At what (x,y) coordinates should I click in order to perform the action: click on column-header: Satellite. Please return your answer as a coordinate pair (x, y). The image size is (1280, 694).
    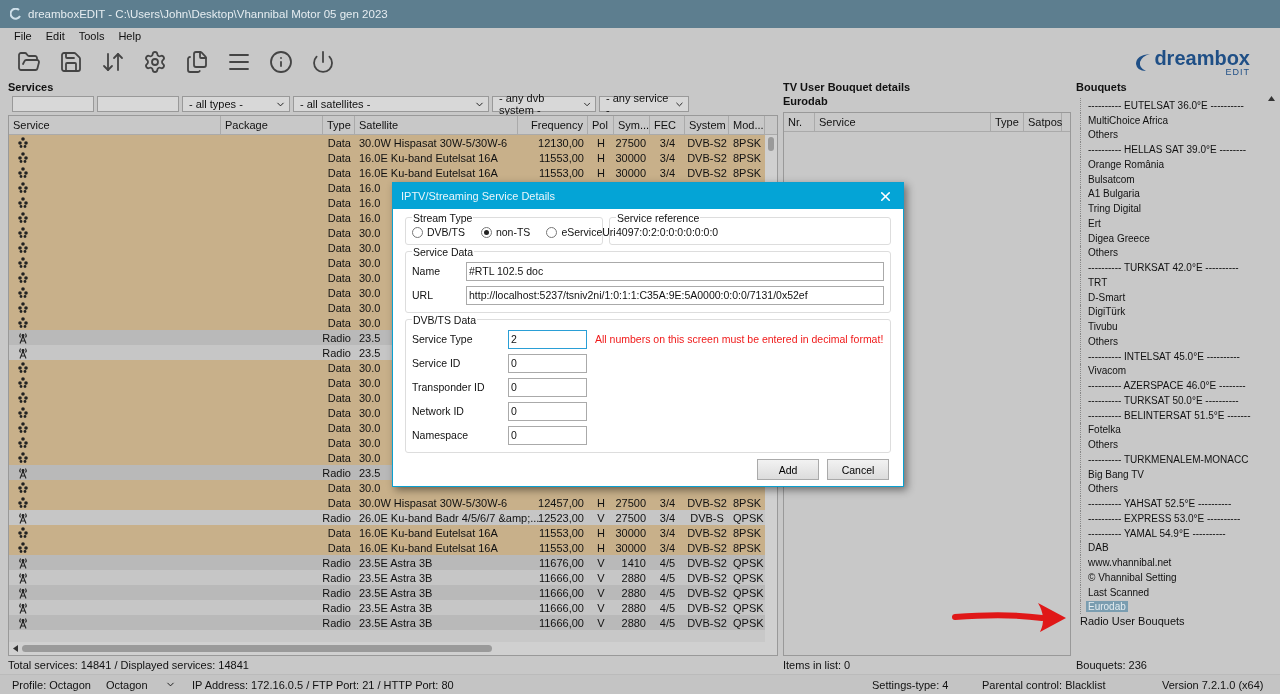
    Looking at the image, I should click on (436, 125).